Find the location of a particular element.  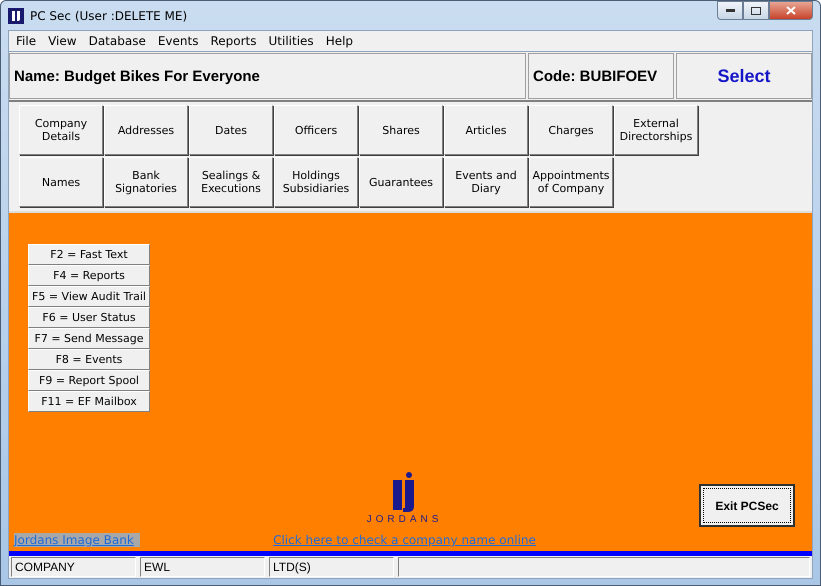

nav-button: Addresses is located at coordinates (146, 130).